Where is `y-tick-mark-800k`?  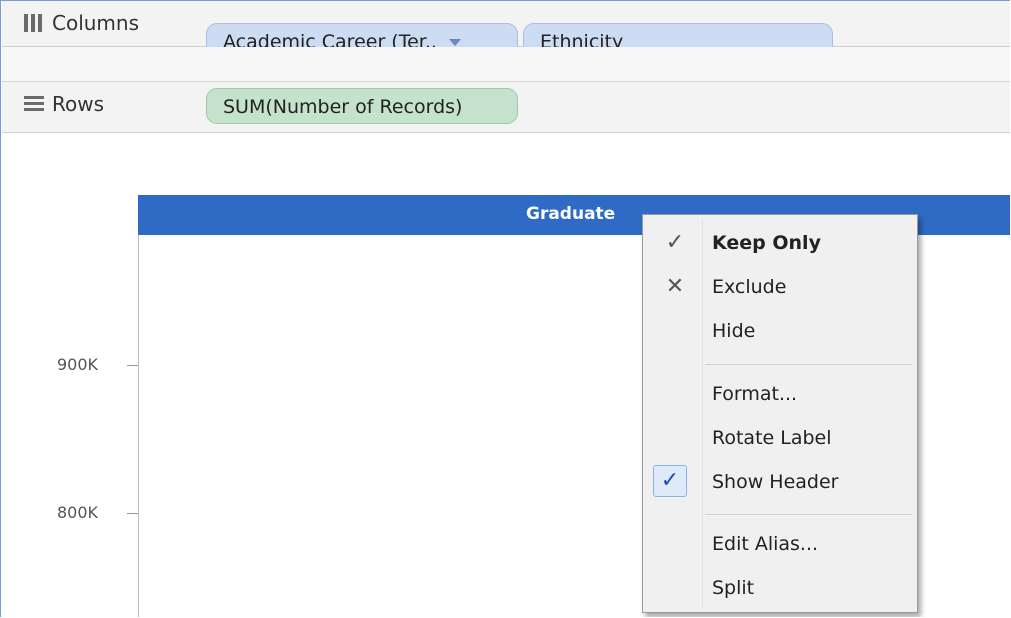 y-tick-mark-800k is located at coordinates (132, 513).